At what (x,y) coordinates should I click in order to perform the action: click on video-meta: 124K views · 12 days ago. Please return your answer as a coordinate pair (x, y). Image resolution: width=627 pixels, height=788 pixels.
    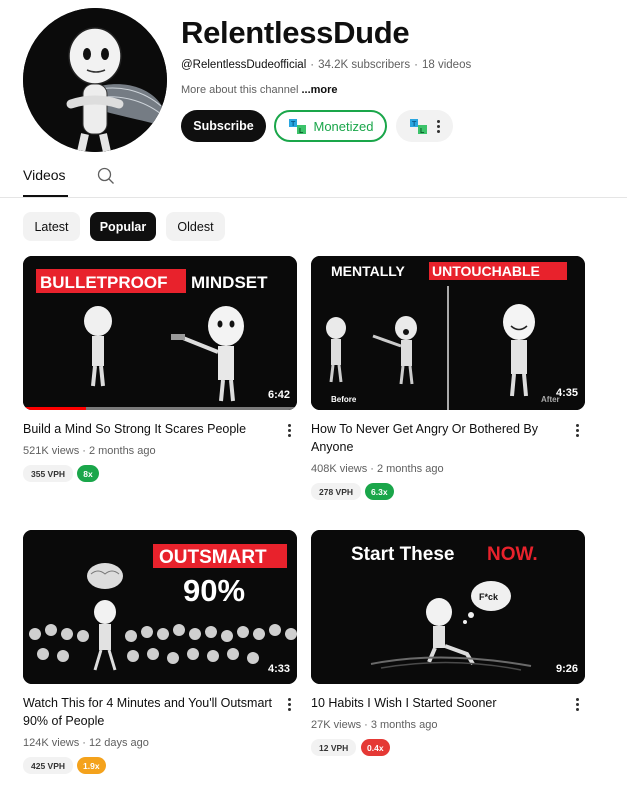
    Looking at the image, I should click on (86, 743).